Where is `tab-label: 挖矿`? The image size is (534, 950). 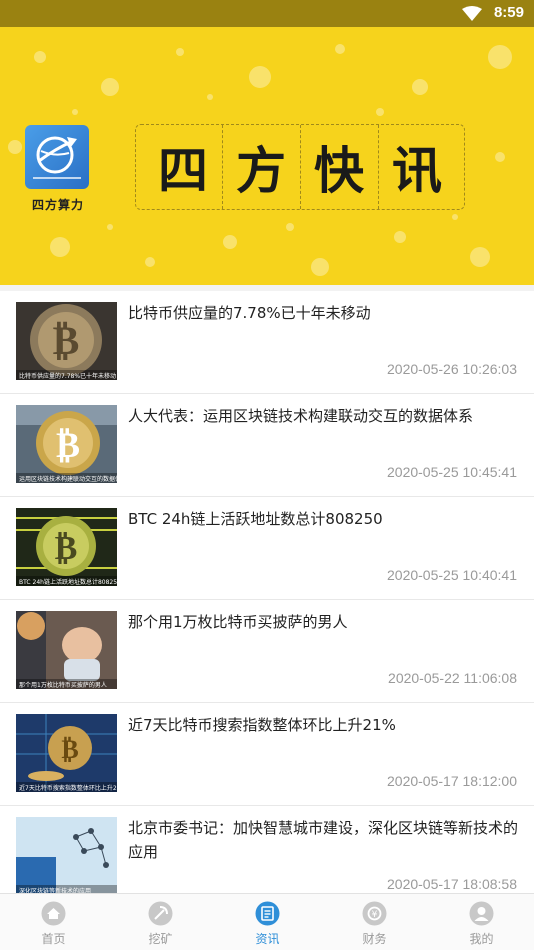
tab-label: 挖矿 is located at coordinates (160, 939).